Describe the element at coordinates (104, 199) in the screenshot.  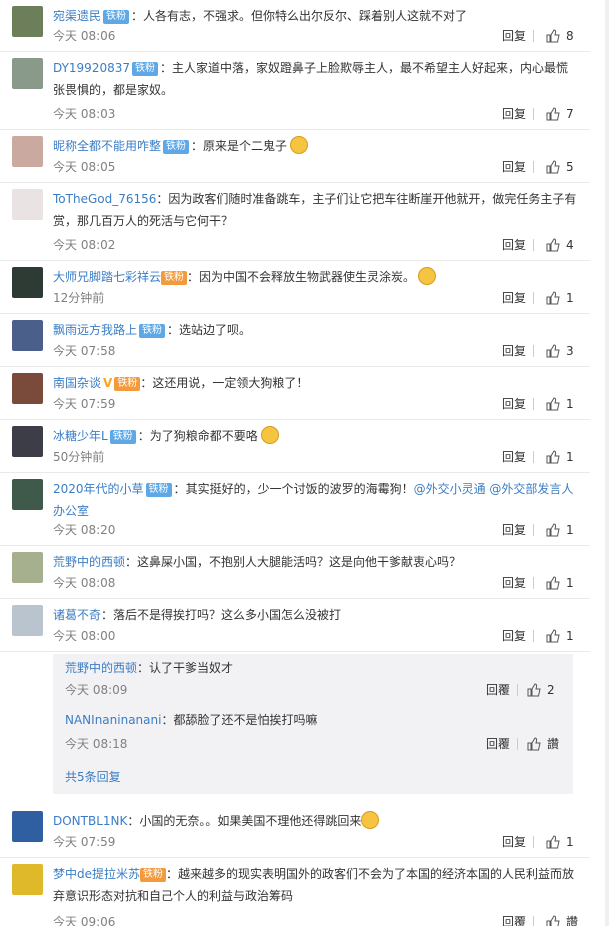
I see `username-link: ToTheGod_76156` at that location.